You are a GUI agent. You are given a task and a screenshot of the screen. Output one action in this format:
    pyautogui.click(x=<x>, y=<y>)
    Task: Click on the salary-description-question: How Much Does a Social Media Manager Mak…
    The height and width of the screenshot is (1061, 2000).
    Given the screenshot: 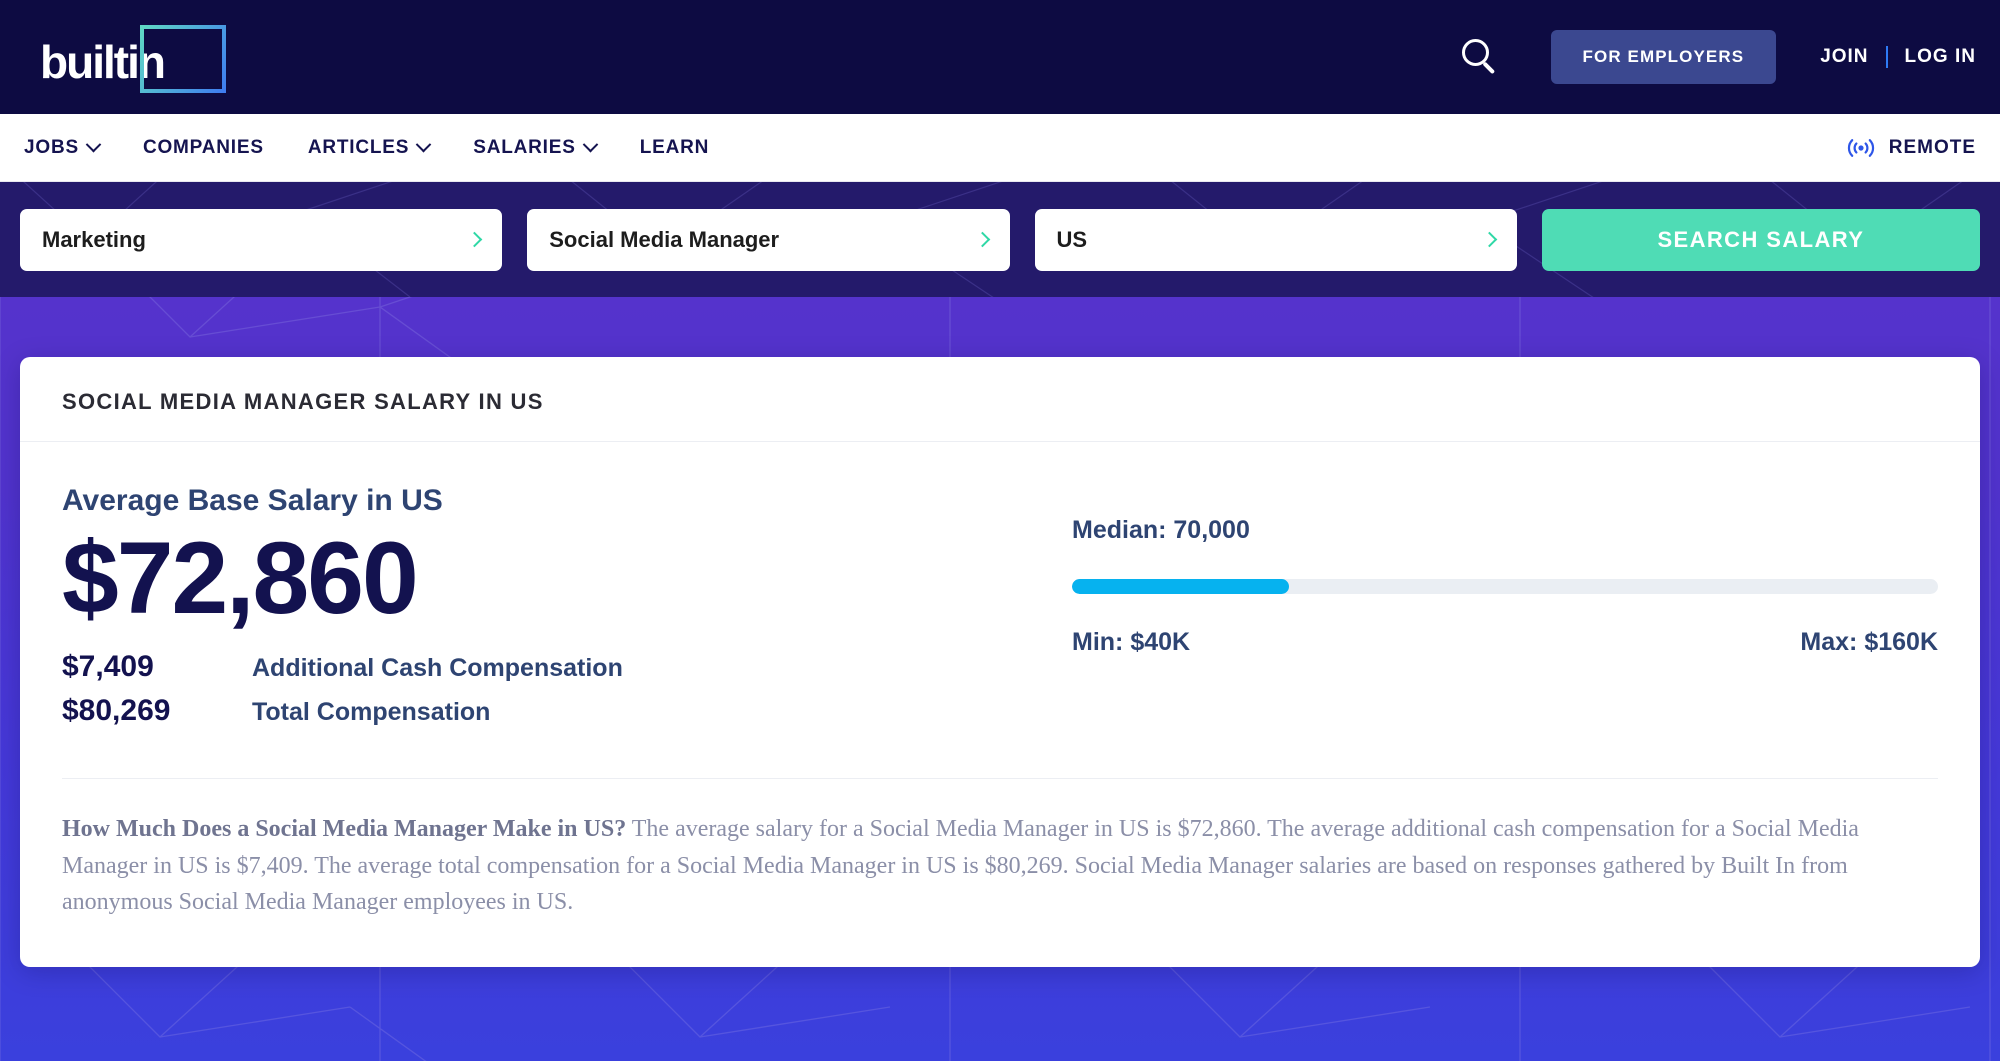 What is the action you would take?
    pyautogui.click(x=344, y=829)
    